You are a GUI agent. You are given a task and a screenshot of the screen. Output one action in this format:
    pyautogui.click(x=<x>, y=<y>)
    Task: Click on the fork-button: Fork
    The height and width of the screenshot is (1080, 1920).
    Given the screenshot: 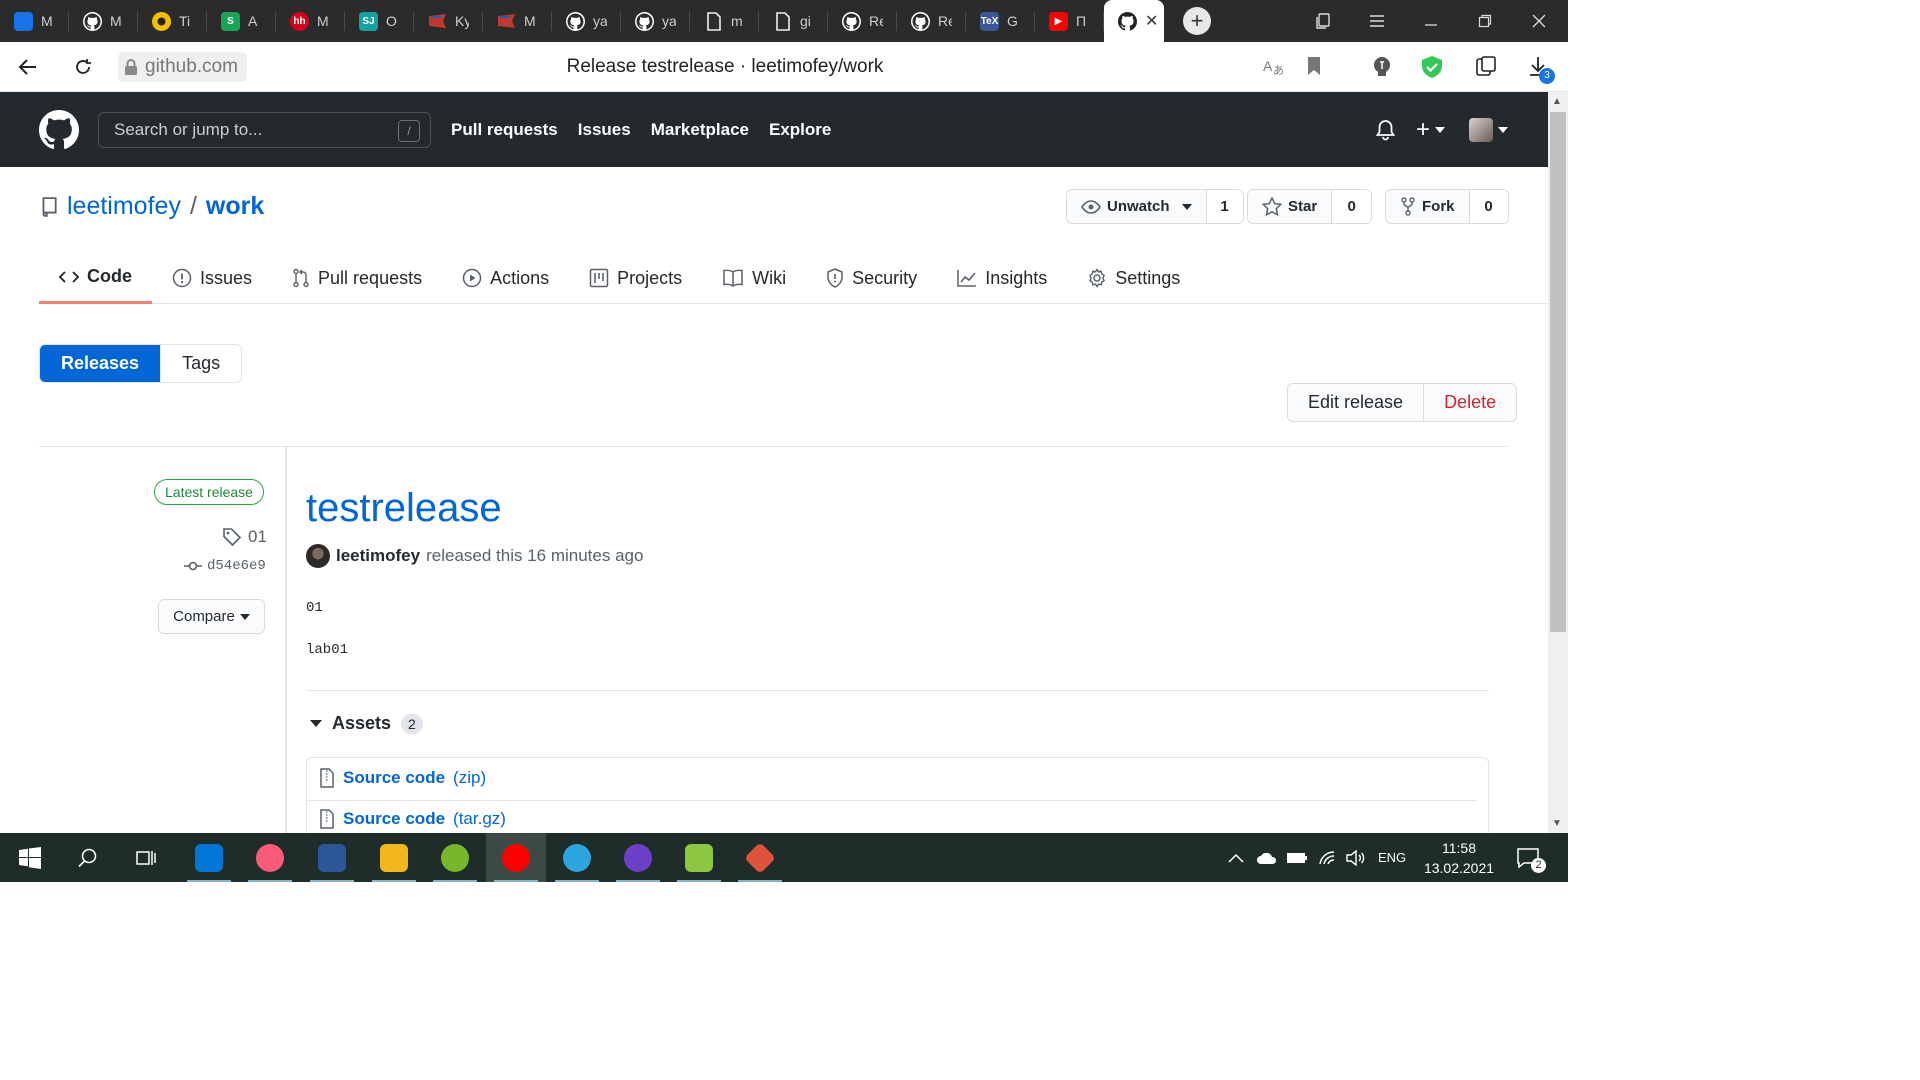 What is the action you would take?
    pyautogui.click(x=1428, y=206)
    